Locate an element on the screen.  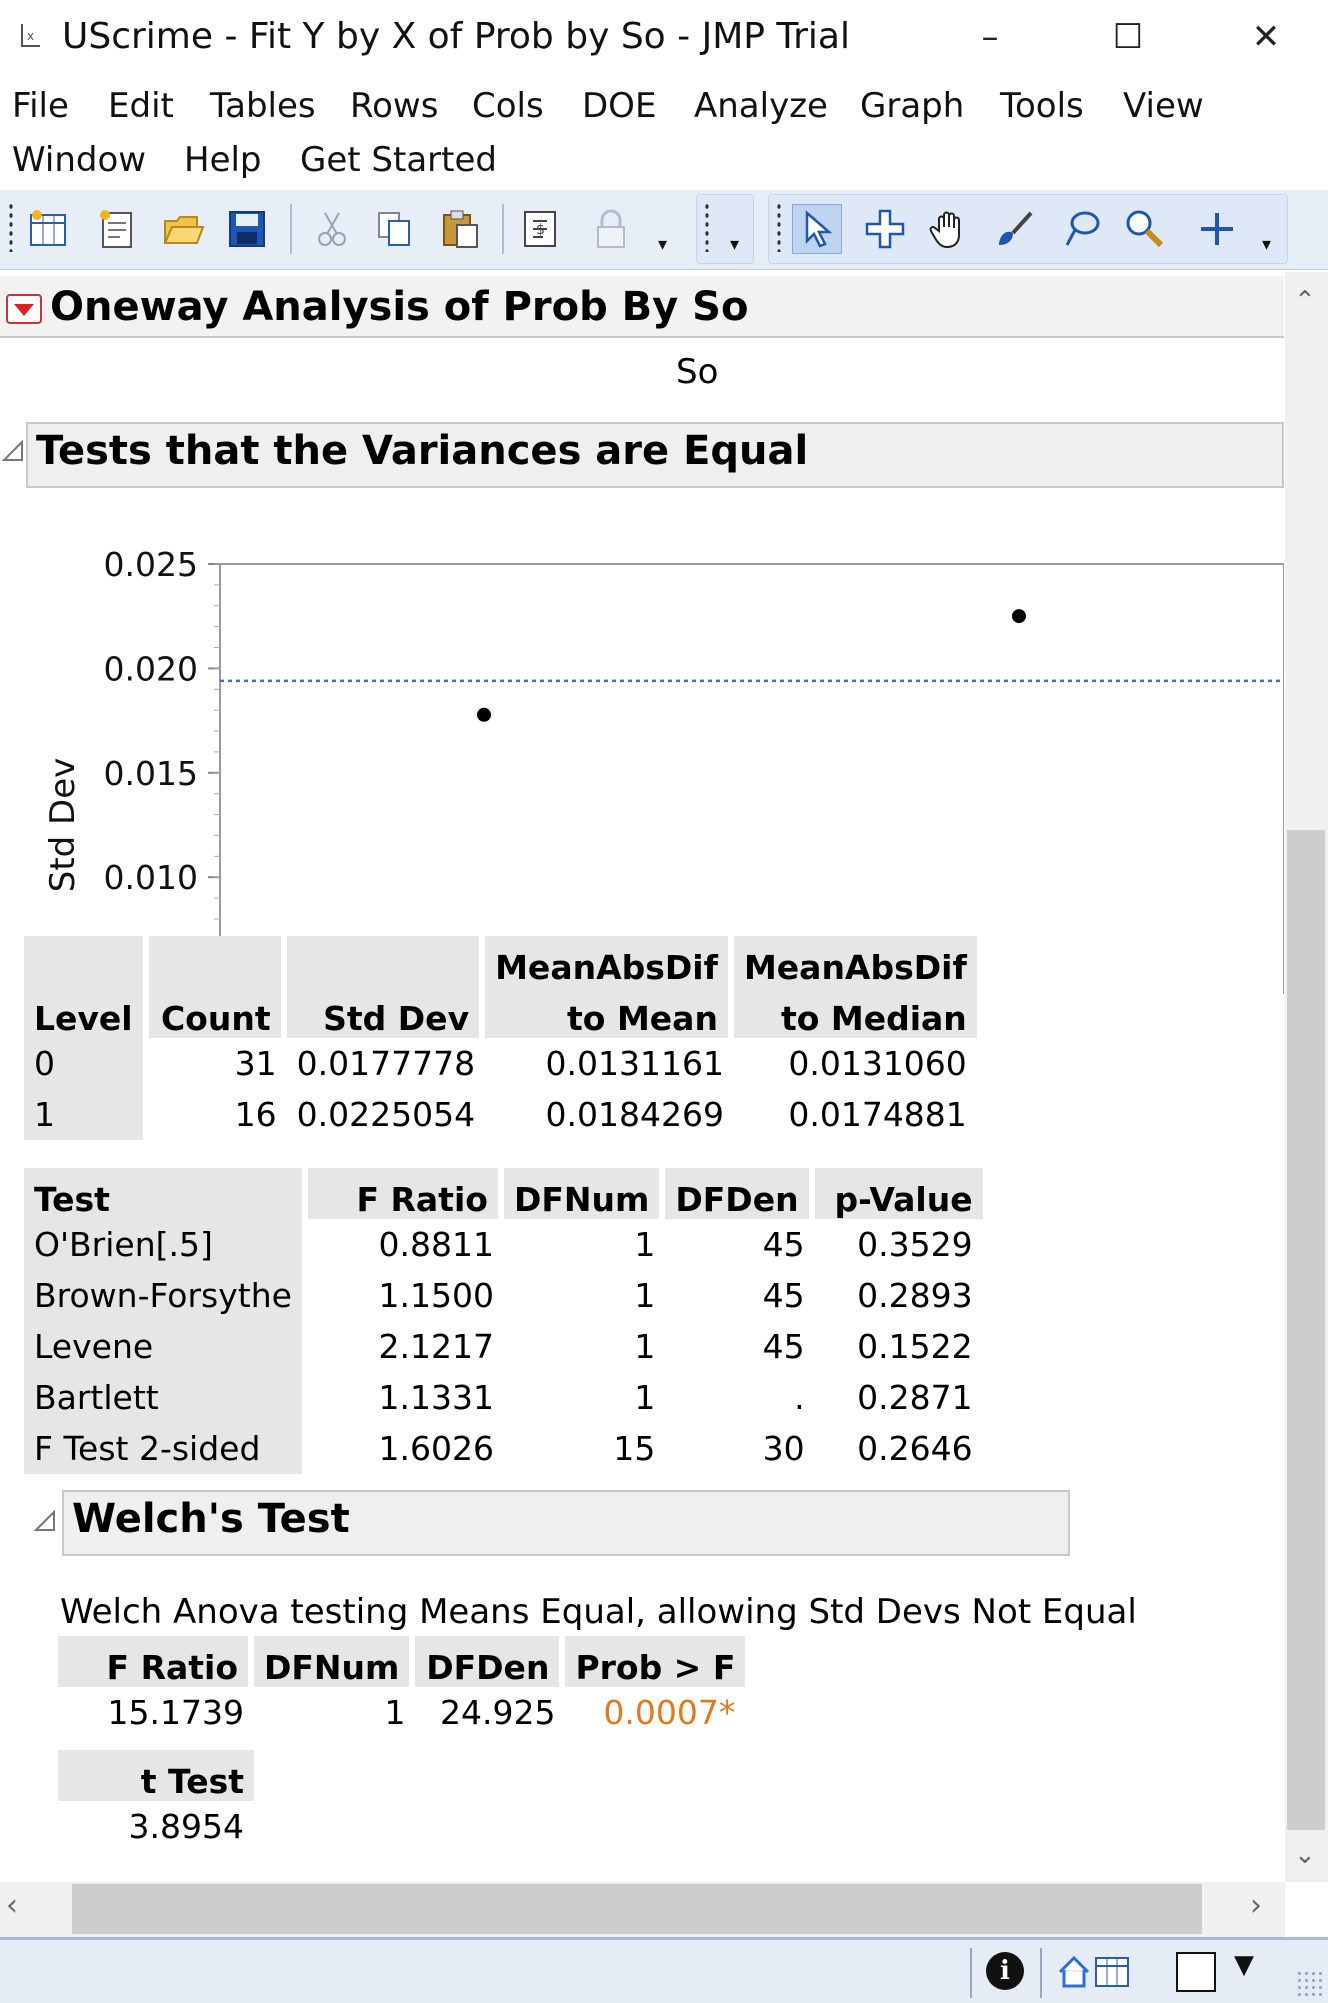
col-header-count: Count is located at coordinates (217, 1012).